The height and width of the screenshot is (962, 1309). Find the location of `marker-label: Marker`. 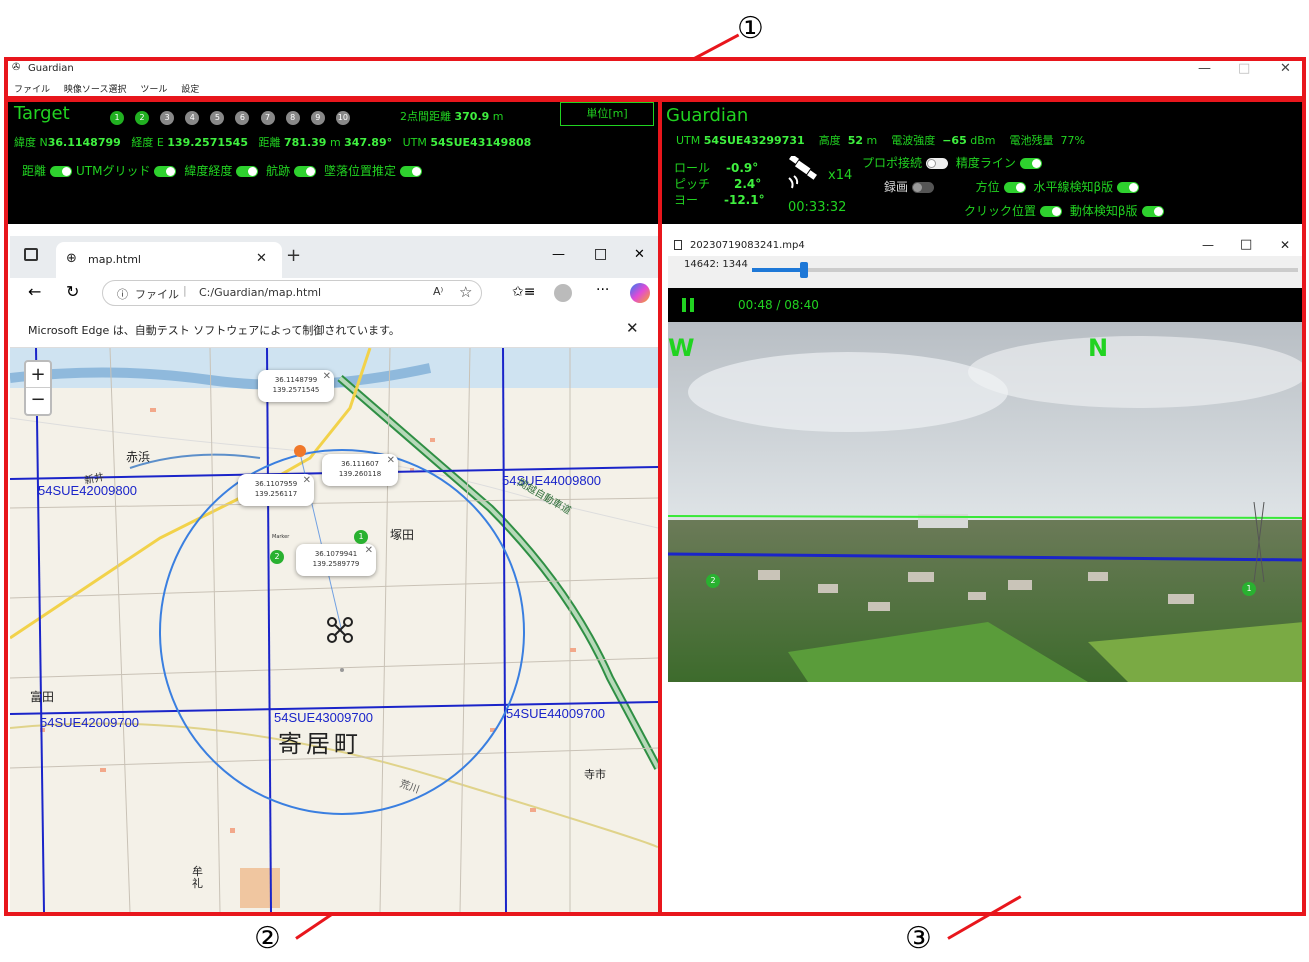

marker-label: Marker is located at coordinates (281, 537).